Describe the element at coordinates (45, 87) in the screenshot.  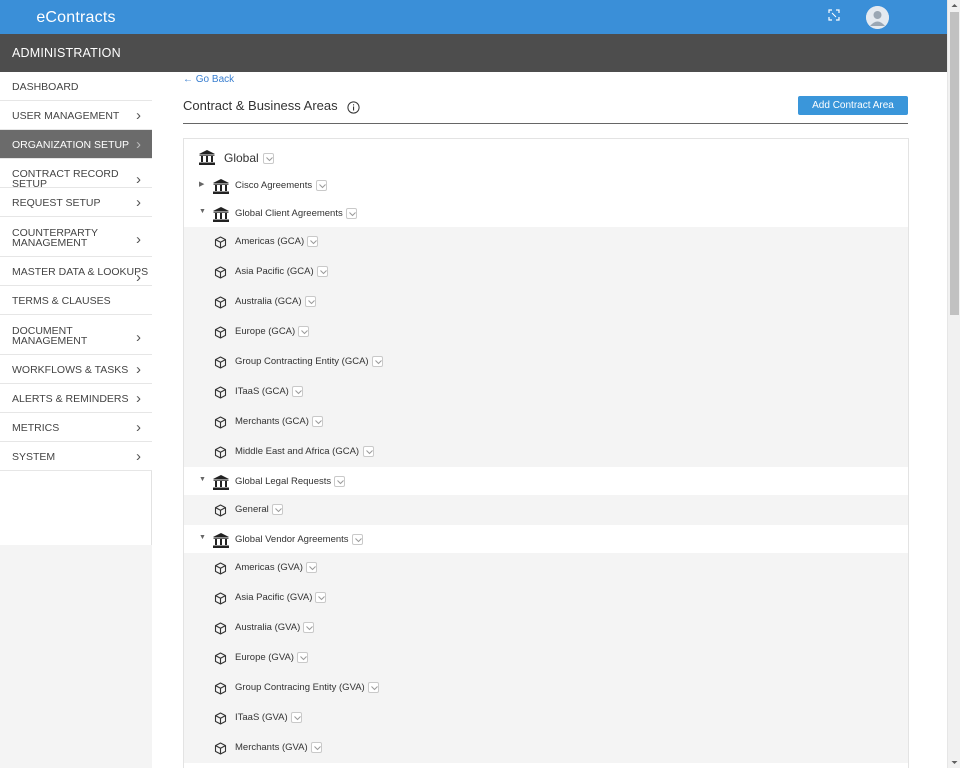
I see `sidebar-item-label: DASHBOARD` at that location.